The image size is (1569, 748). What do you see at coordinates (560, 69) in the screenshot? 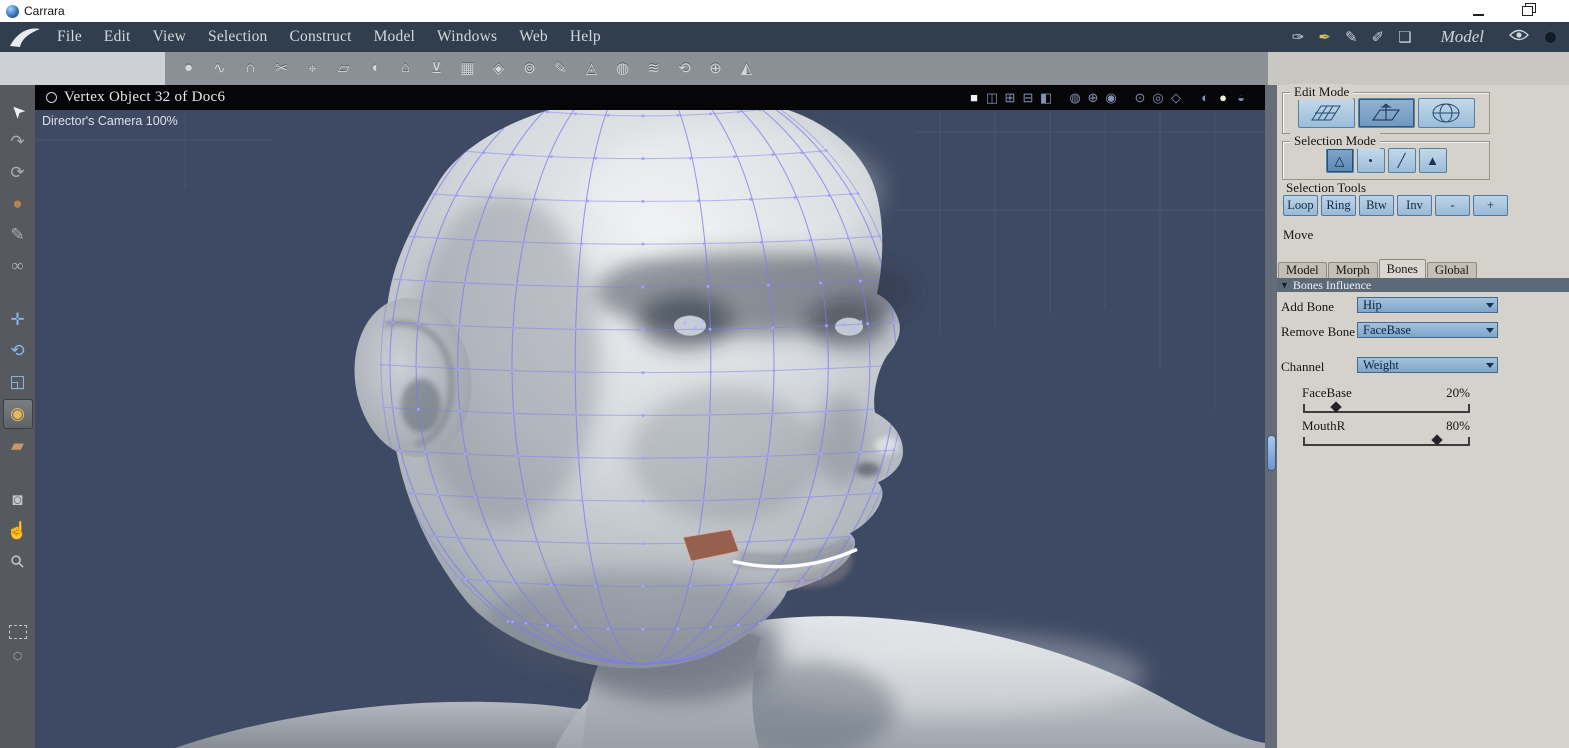
I see `pen-tool: ✎` at bounding box center [560, 69].